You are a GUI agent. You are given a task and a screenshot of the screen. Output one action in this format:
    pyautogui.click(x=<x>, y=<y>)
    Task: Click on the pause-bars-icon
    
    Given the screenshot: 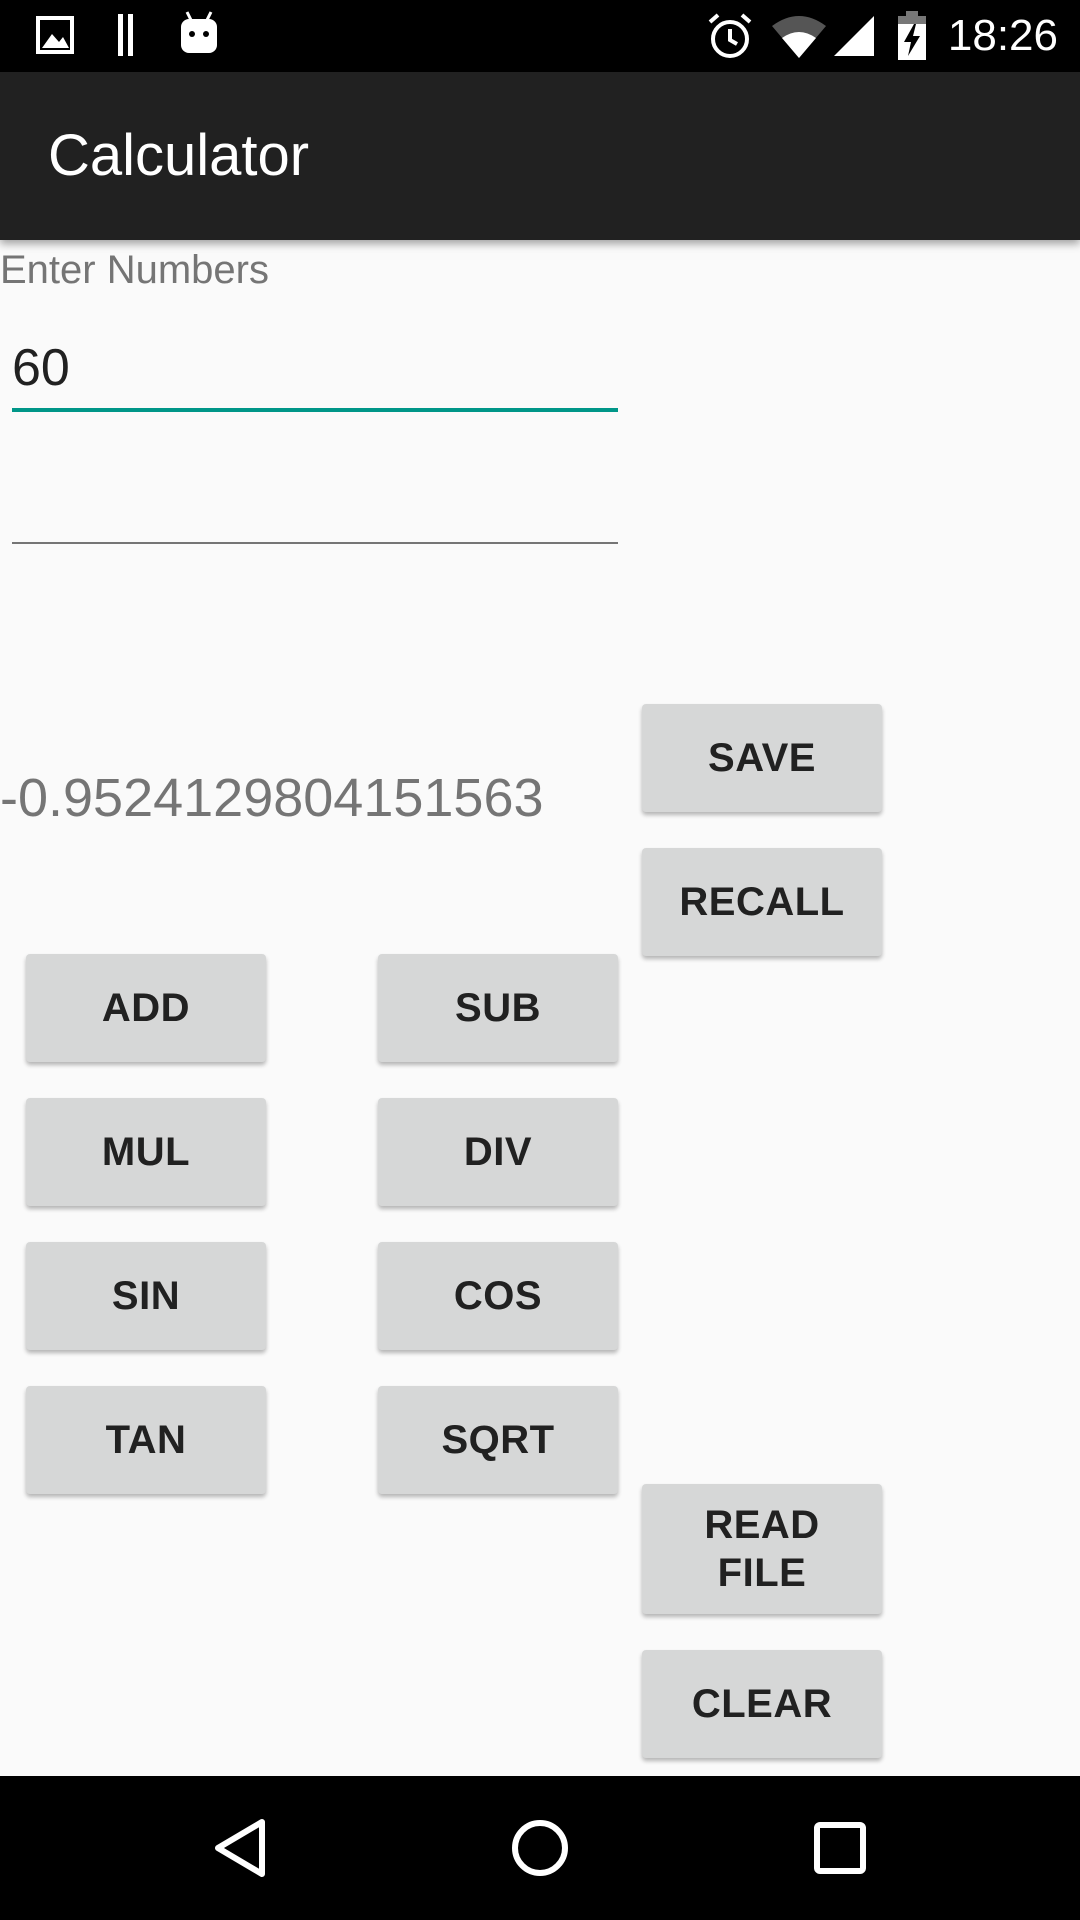 What is the action you would take?
    pyautogui.click(x=125, y=35)
    